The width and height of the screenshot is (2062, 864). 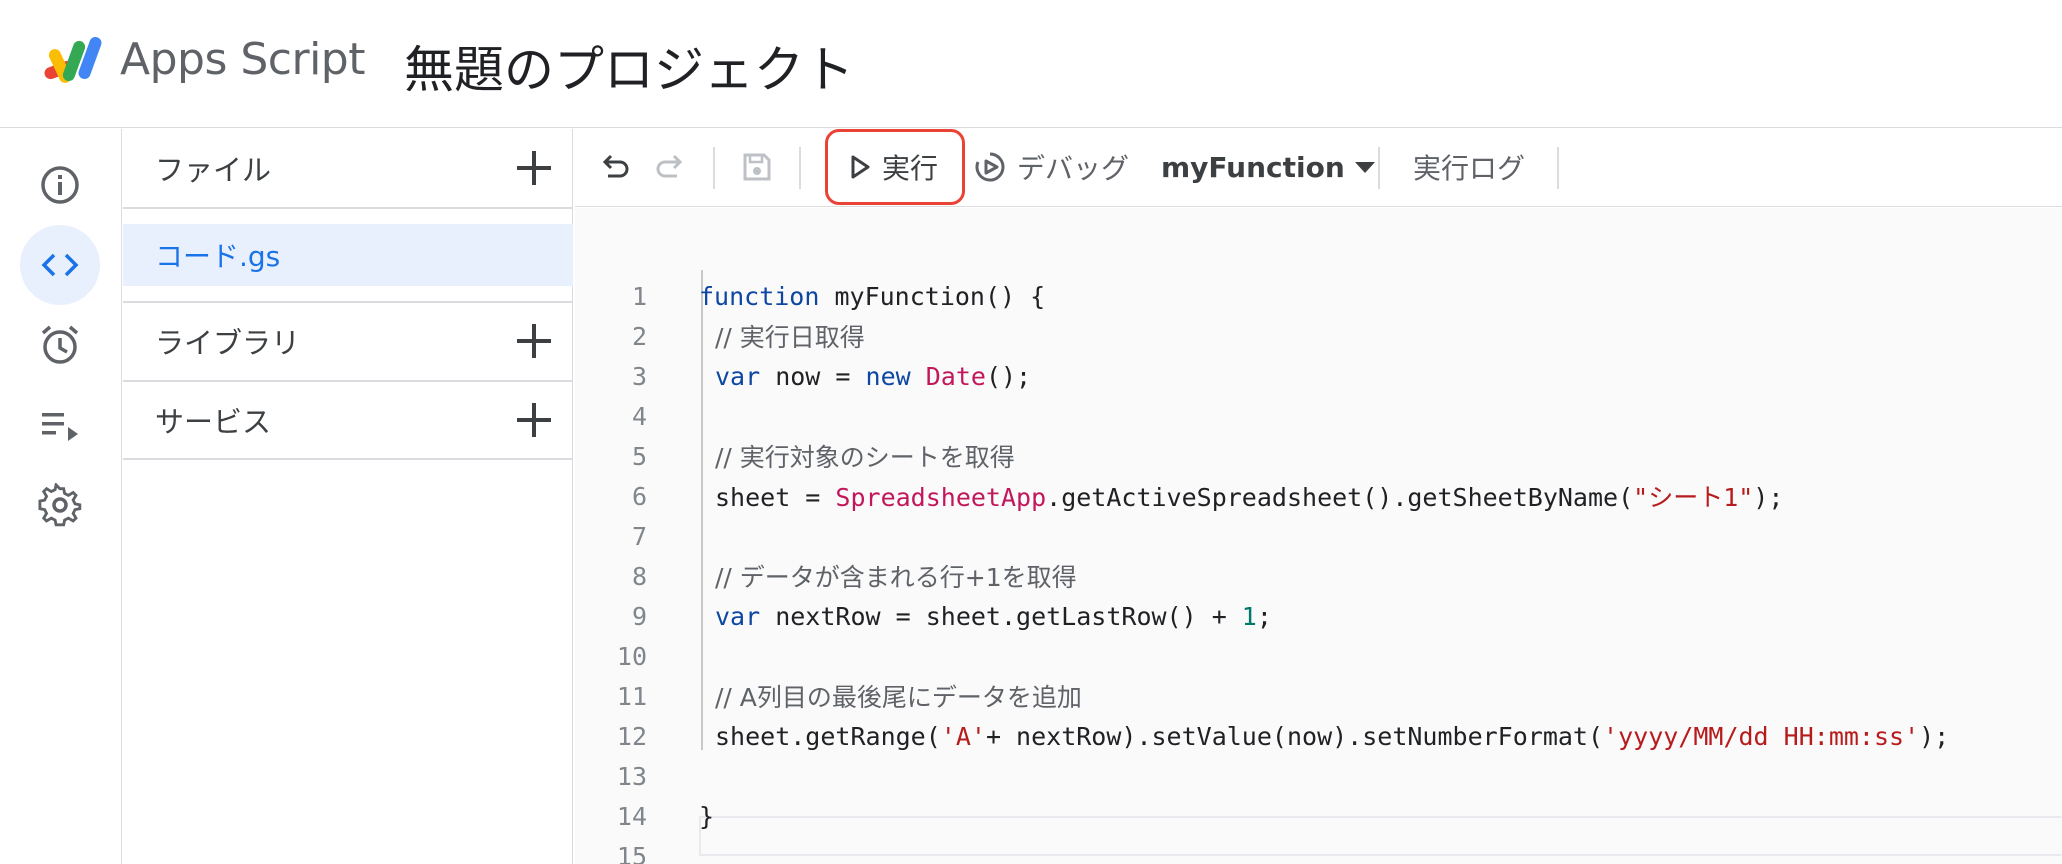 What do you see at coordinates (873, 376) in the screenshot?
I see `code-text: var now = new Date();` at bounding box center [873, 376].